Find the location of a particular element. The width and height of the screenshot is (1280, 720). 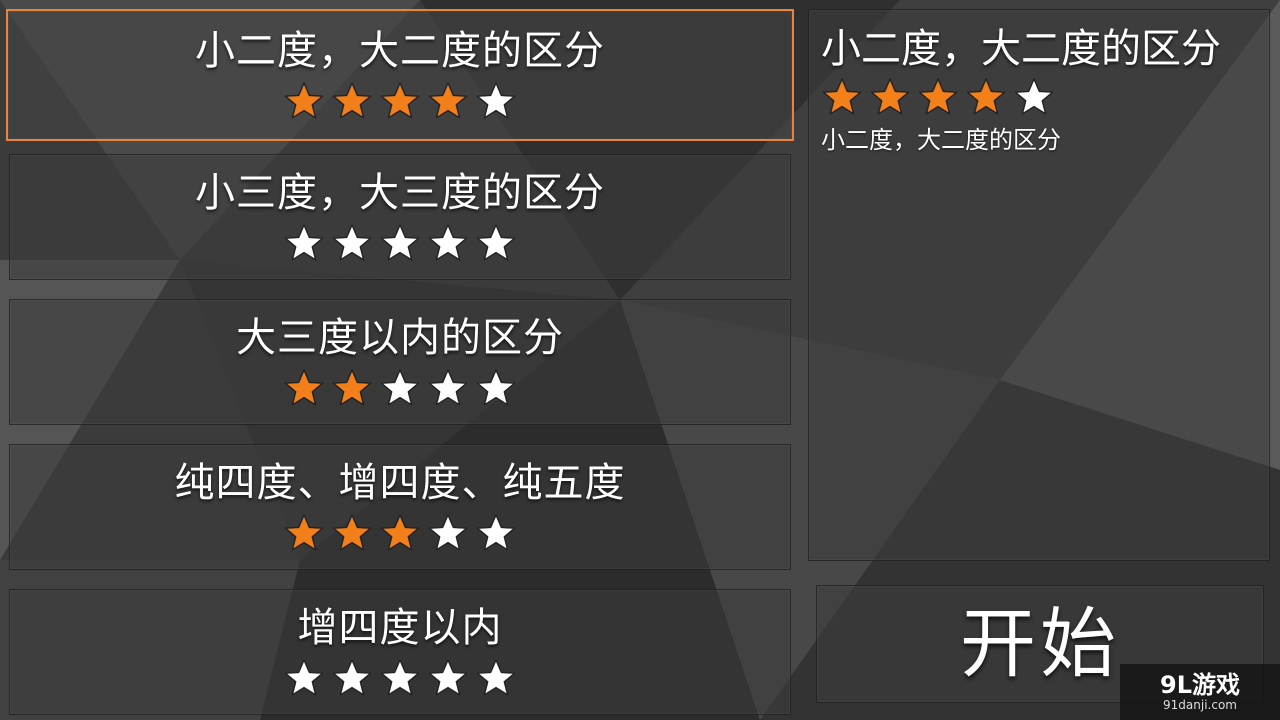

detail-star-rating is located at coordinates (1039, 97).